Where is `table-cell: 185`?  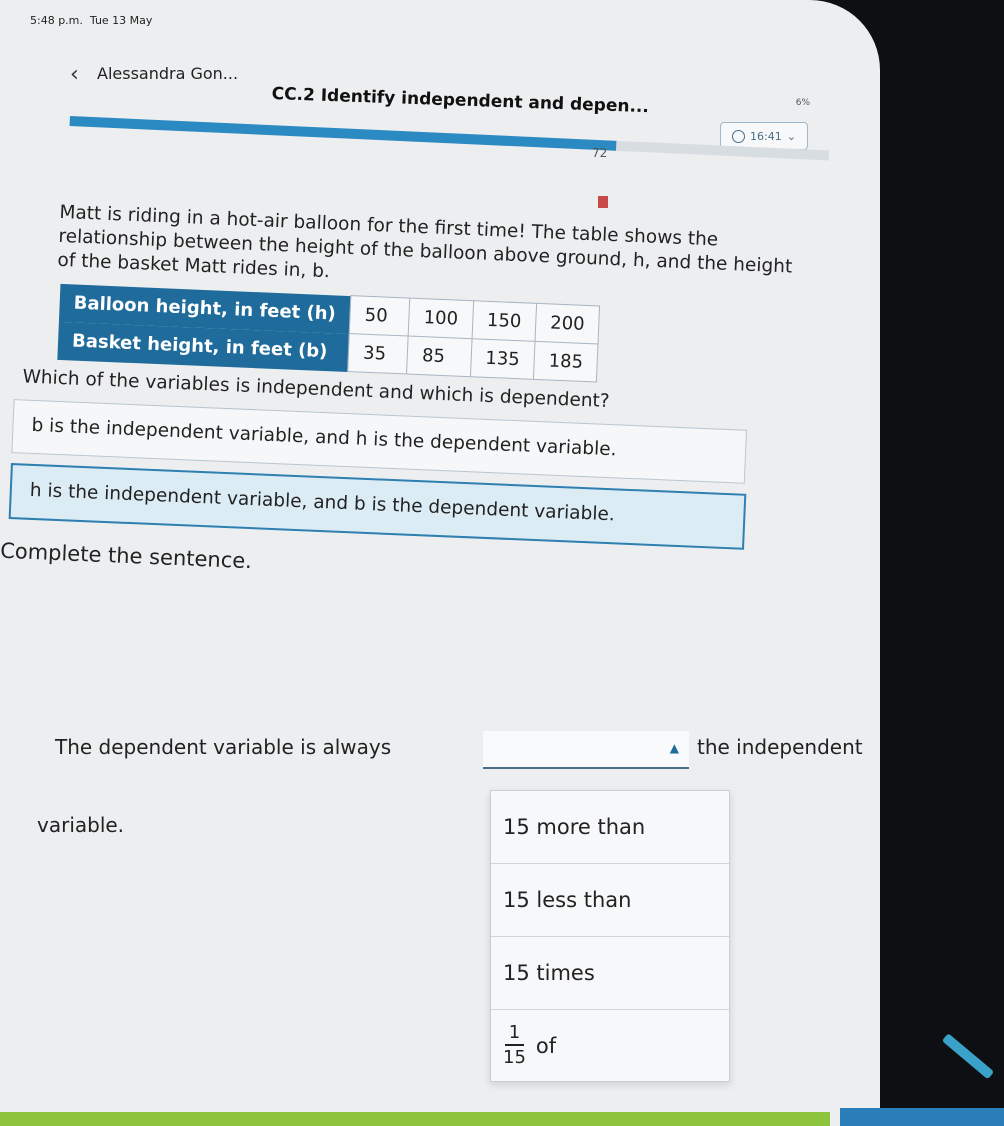
table-cell: 185 is located at coordinates (566, 361).